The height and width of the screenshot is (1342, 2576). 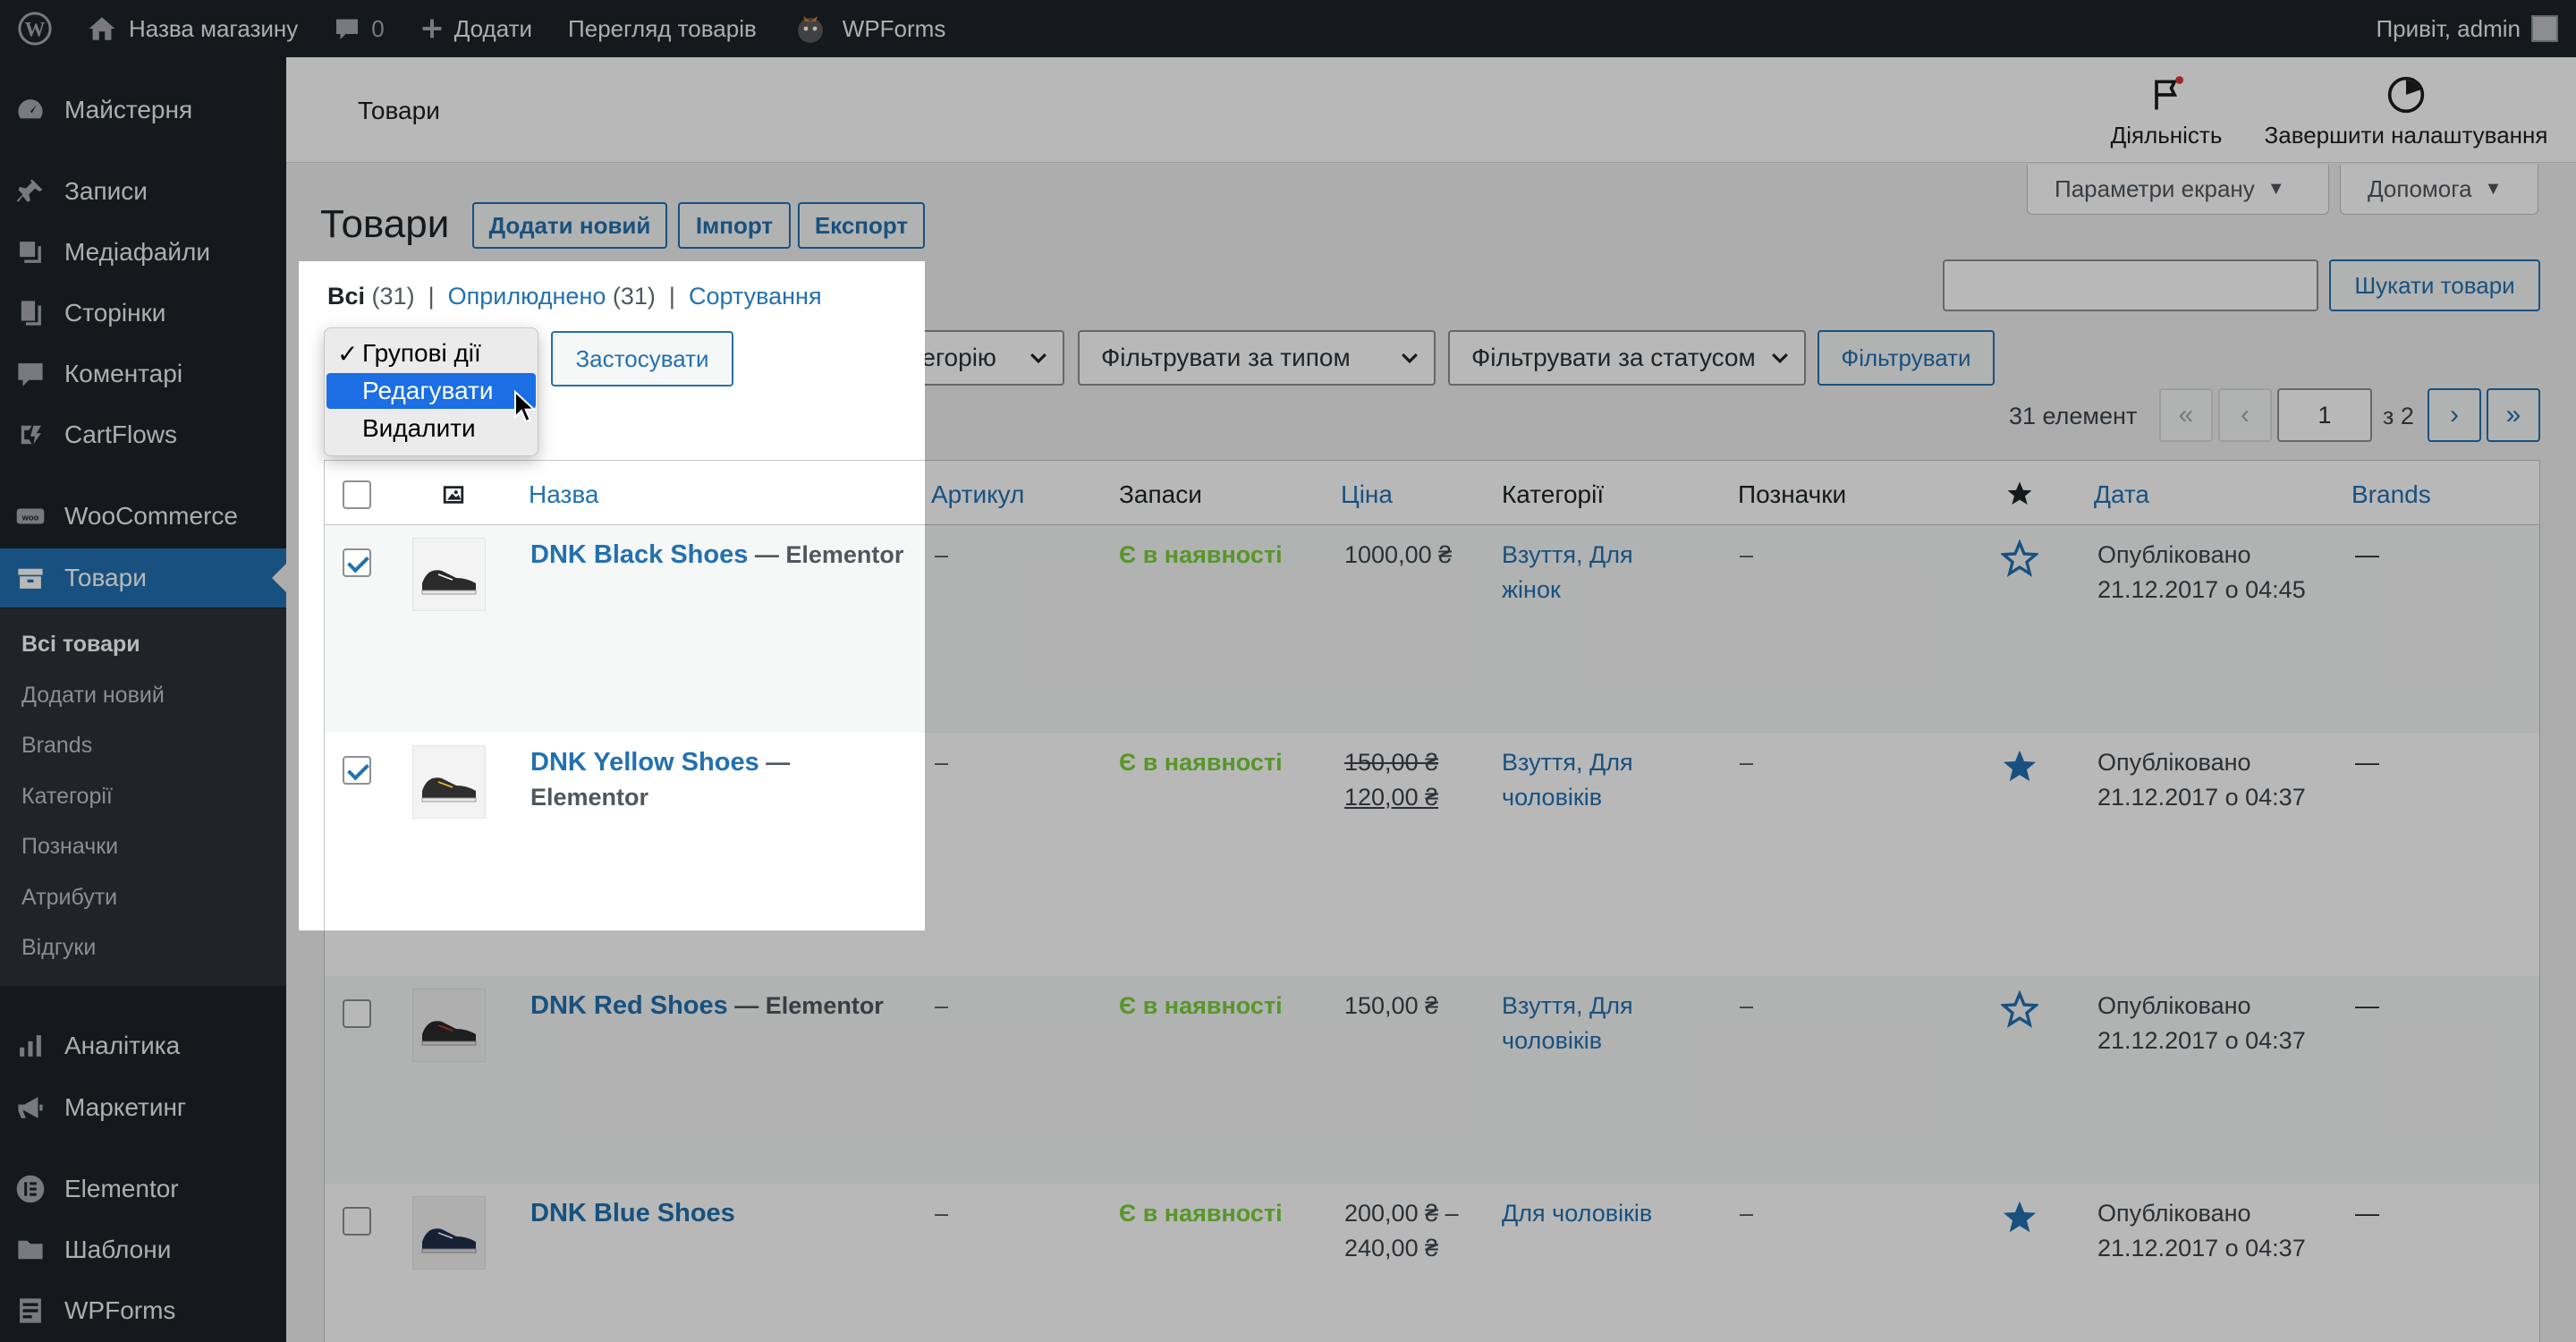 I want to click on apply-button: Застосувати, so click(x=642, y=359).